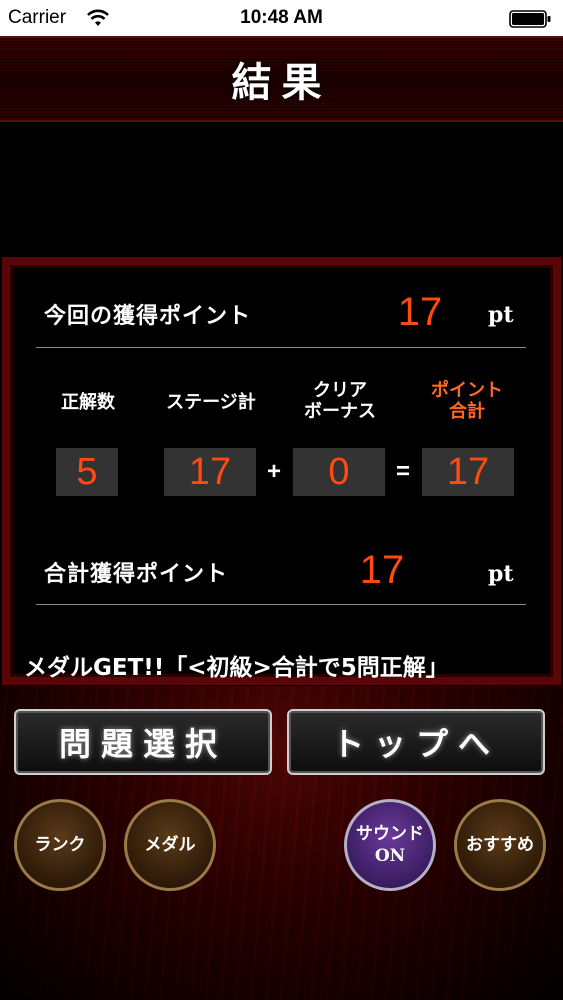 This screenshot has height=1000, width=563. I want to click on col-header-clear-bonus-line2: ボーナス, so click(340, 411).